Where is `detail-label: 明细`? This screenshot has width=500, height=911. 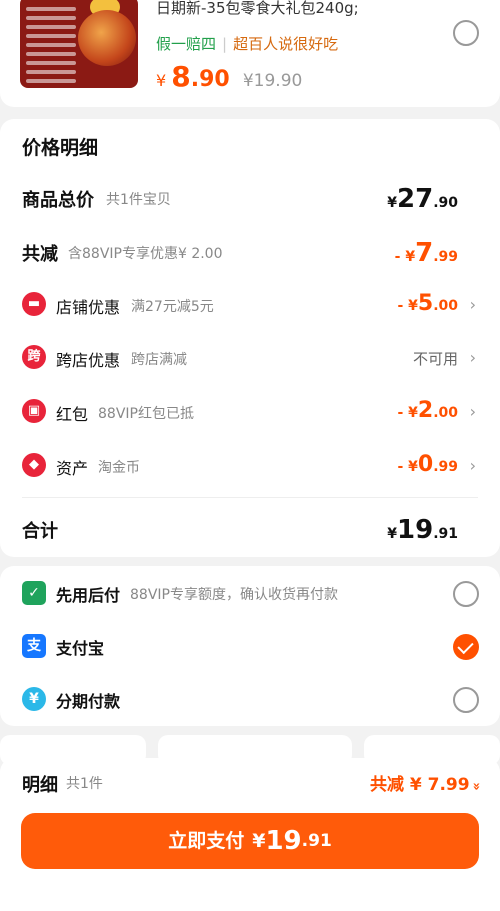 detail-label: 明细 is located at coordinates (40, 784).